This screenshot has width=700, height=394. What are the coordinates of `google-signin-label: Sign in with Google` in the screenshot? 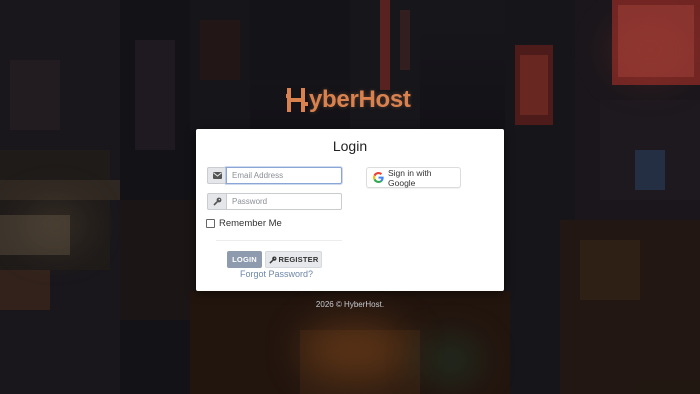 It's located at (410, 177).